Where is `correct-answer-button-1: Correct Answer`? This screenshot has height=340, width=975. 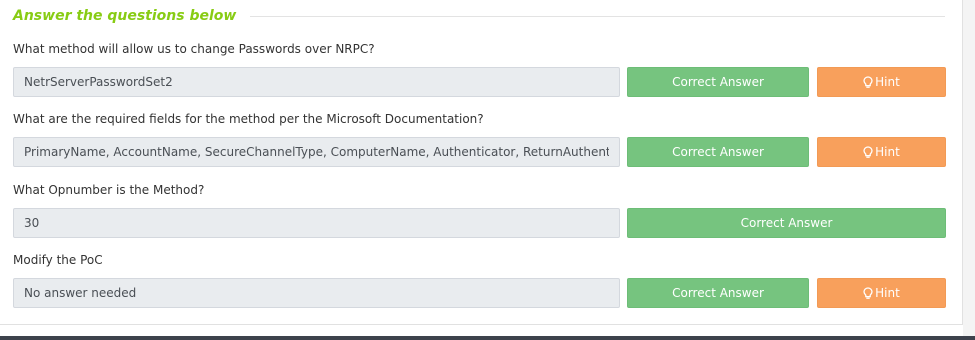
correct-answer-button-1: Correct Answer is located at coordinates (718, 82).